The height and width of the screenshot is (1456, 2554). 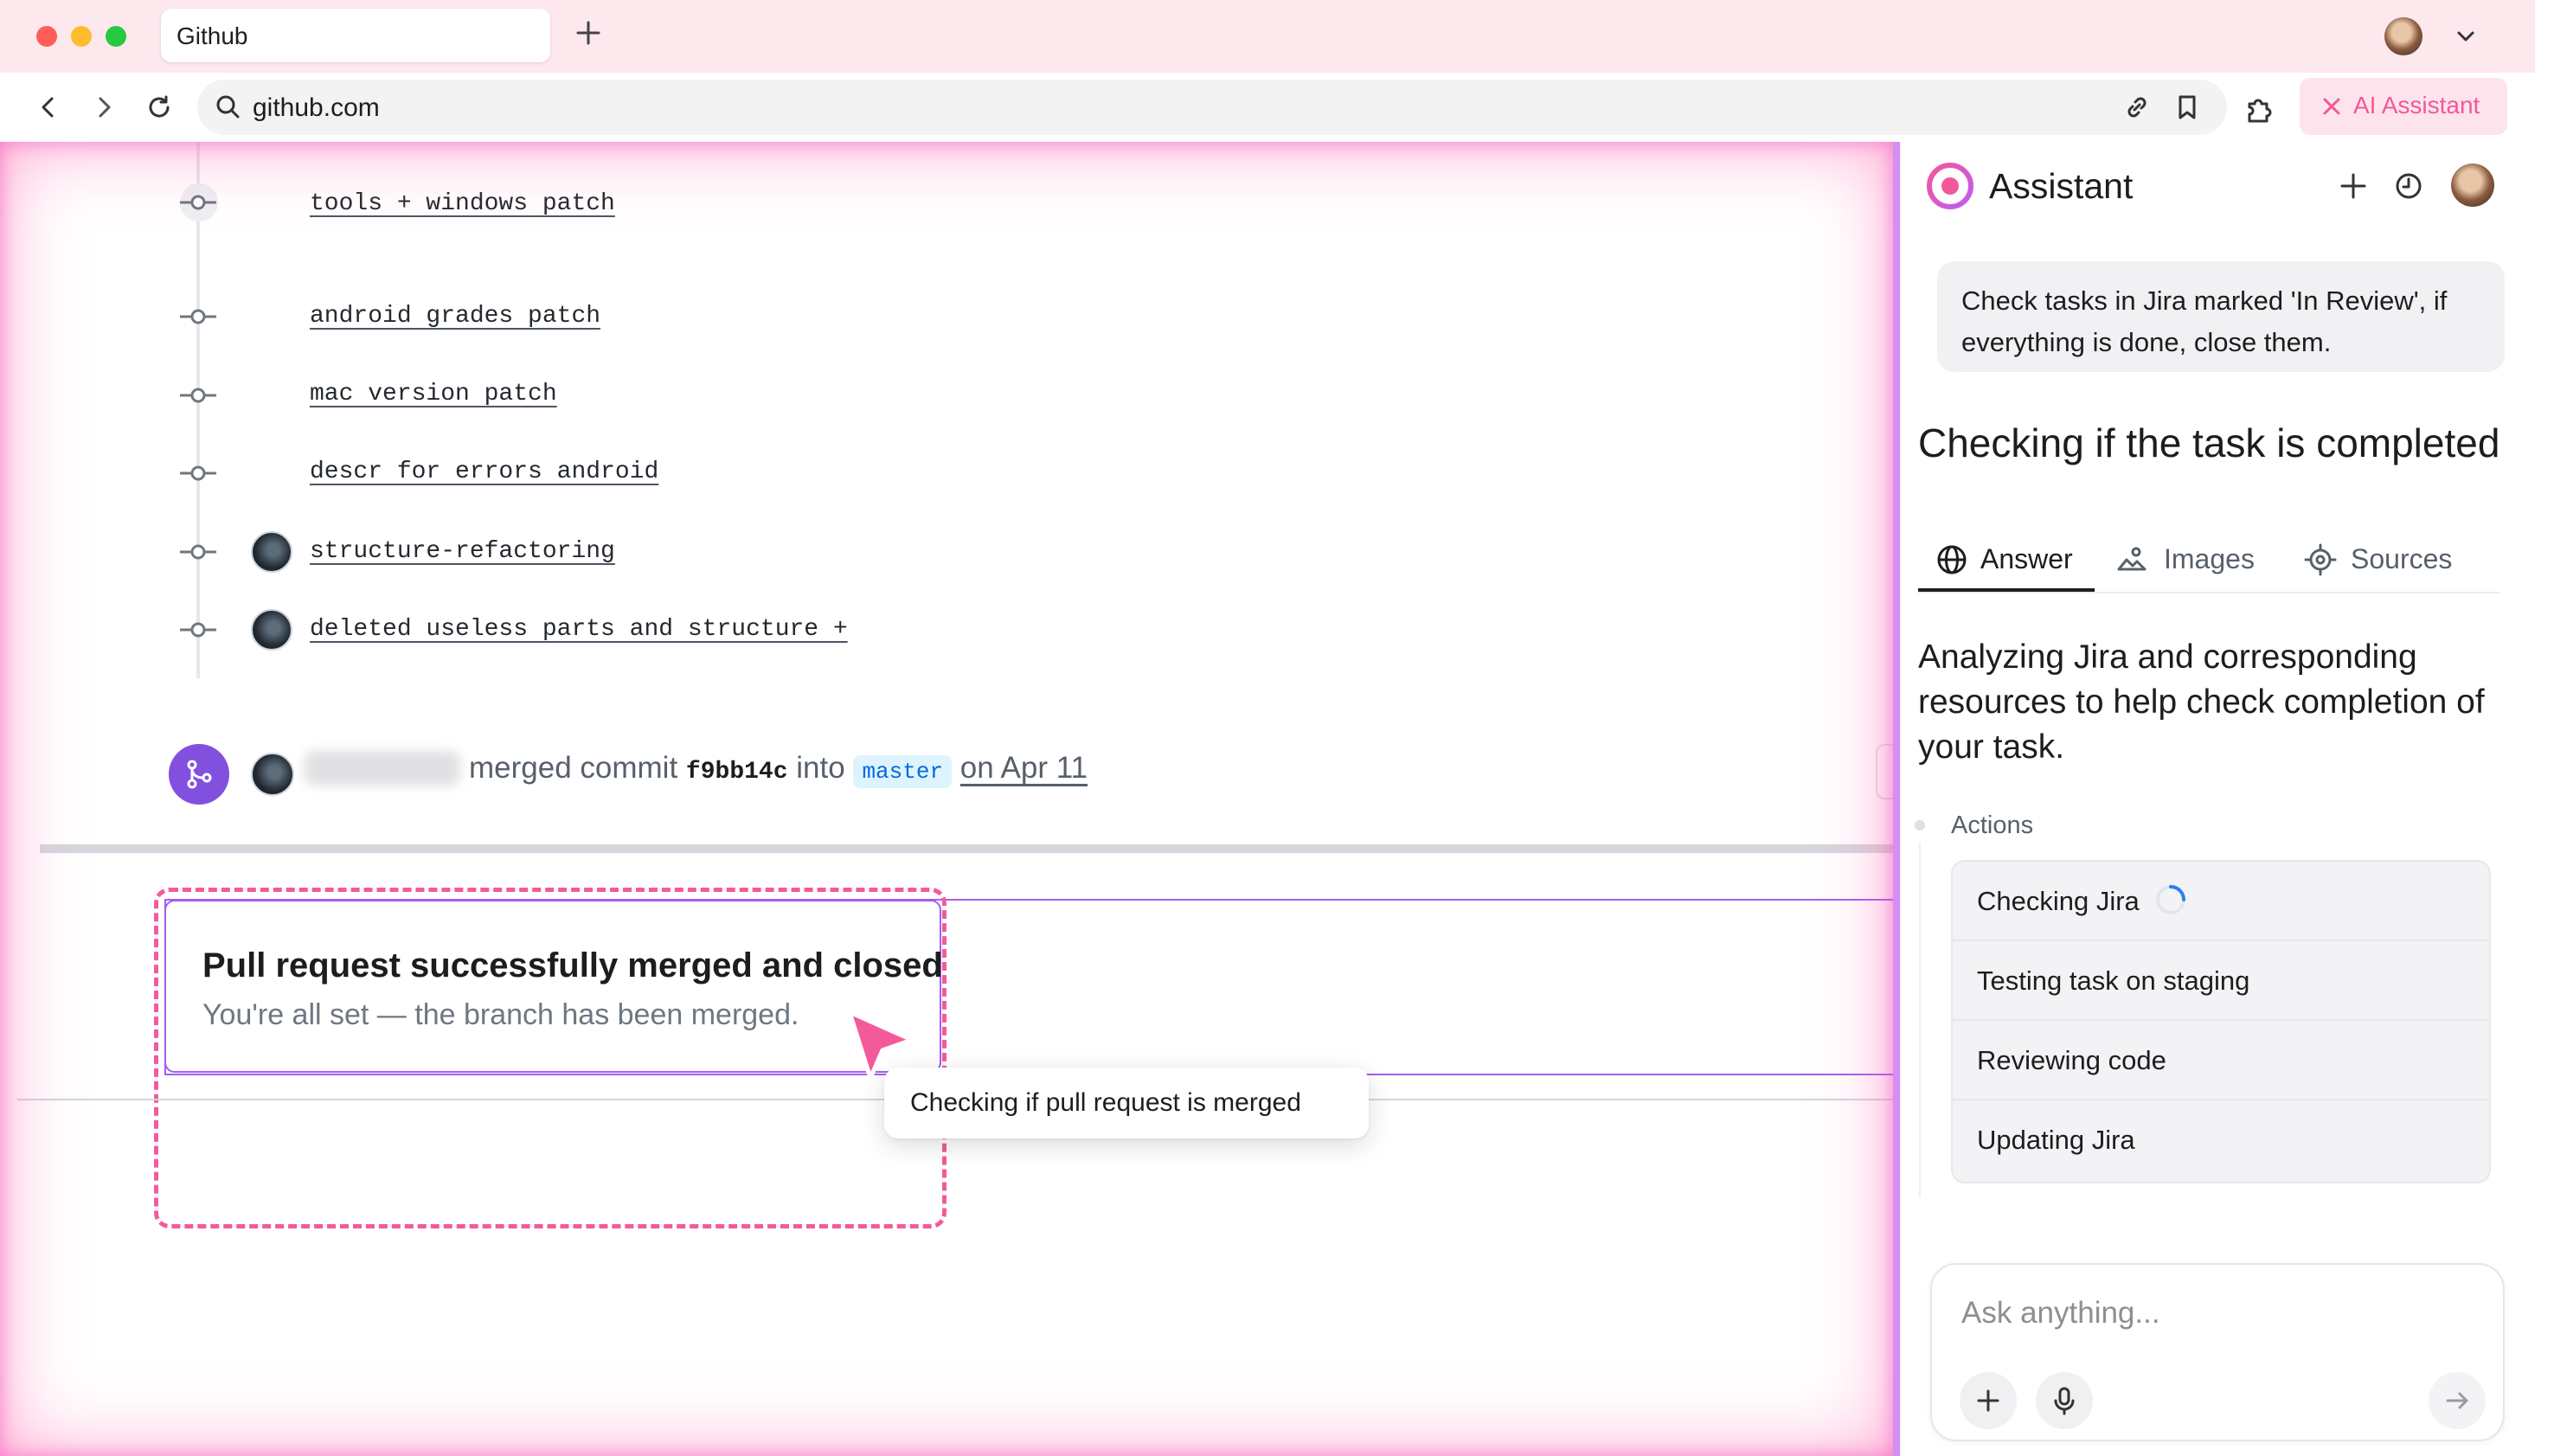 I want to click on merge-badge, so click(x=199, y=774).